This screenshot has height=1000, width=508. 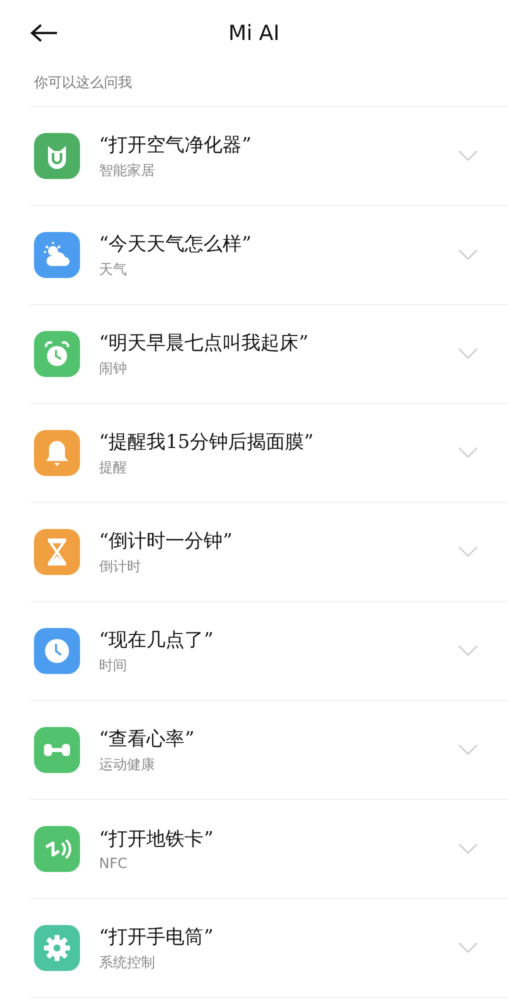 What do you see at coordinates (269, 255) in the screenshot?
I see `suggestion-row: “今天天气怎么样” 天气` at bounding box center [269, 255].